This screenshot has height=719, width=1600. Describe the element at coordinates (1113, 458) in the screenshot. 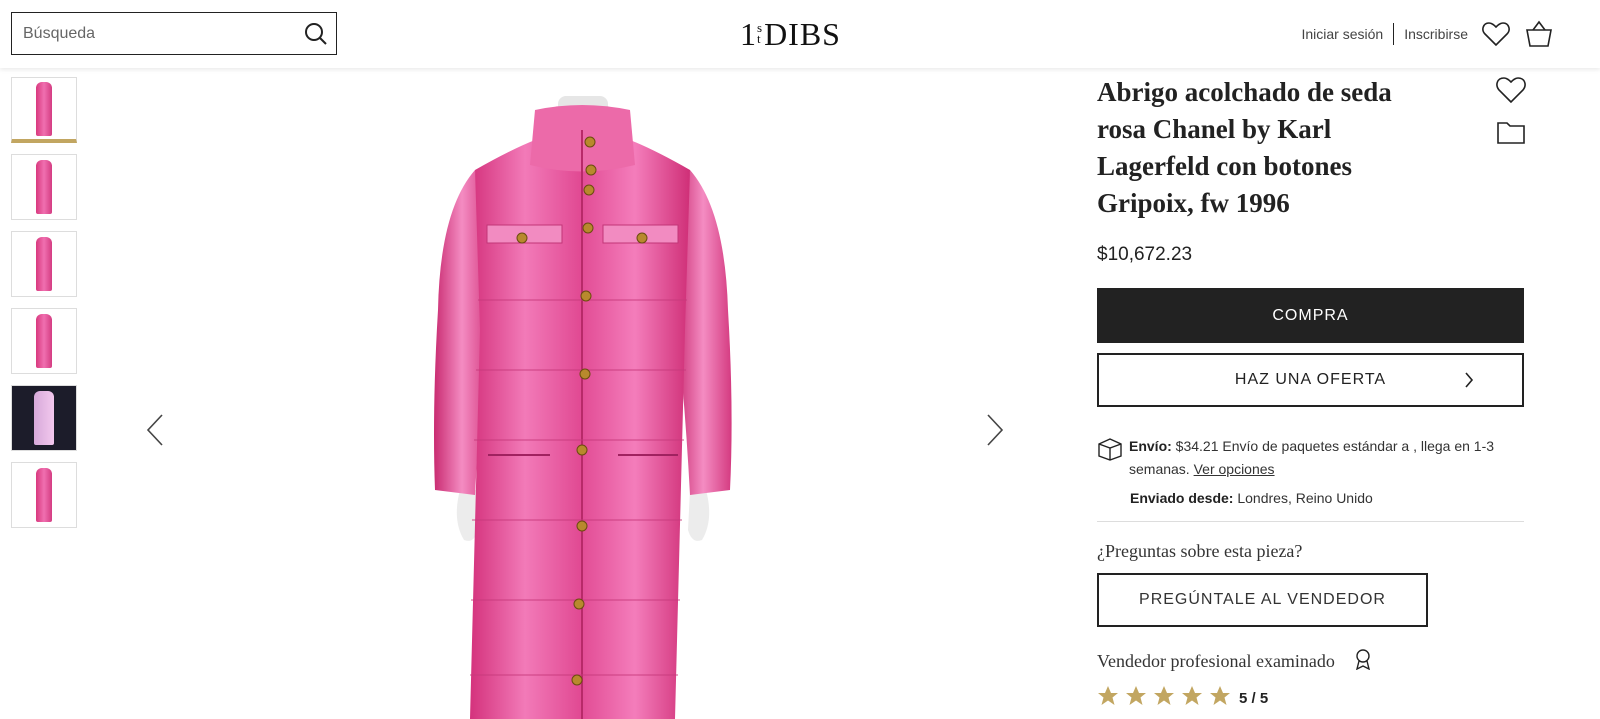

I see `box-icon` at that location.